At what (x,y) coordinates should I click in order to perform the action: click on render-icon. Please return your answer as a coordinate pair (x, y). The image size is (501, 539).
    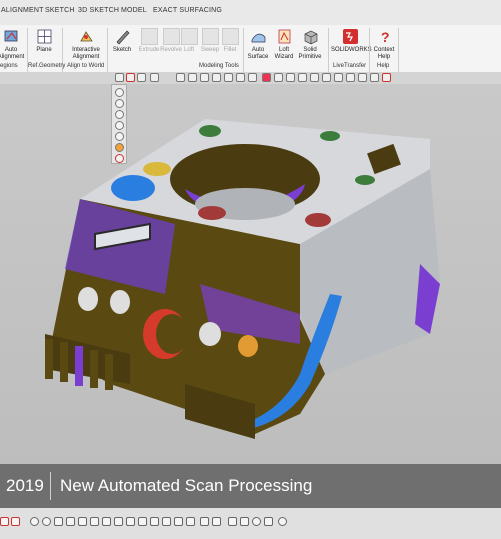
    Looking at the image, I should click on (204, 521).